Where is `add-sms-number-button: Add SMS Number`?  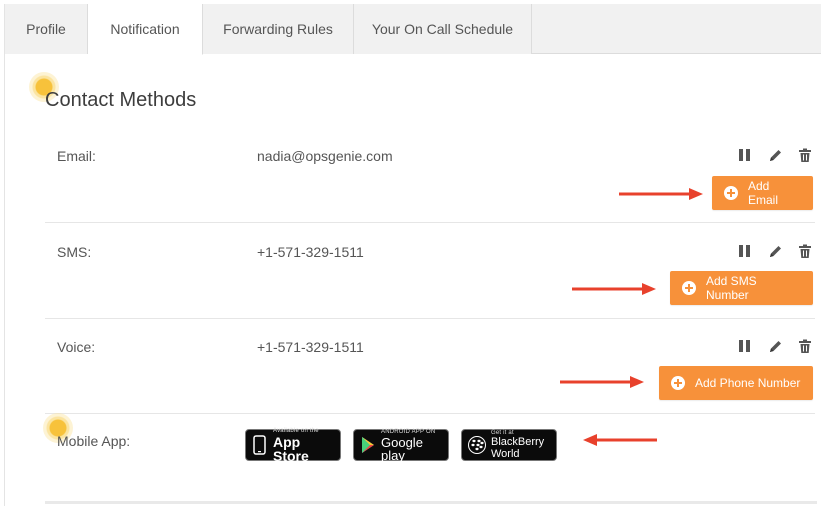
add-sms-number-button: Add SMS Number is located at coordinates (741, 288).